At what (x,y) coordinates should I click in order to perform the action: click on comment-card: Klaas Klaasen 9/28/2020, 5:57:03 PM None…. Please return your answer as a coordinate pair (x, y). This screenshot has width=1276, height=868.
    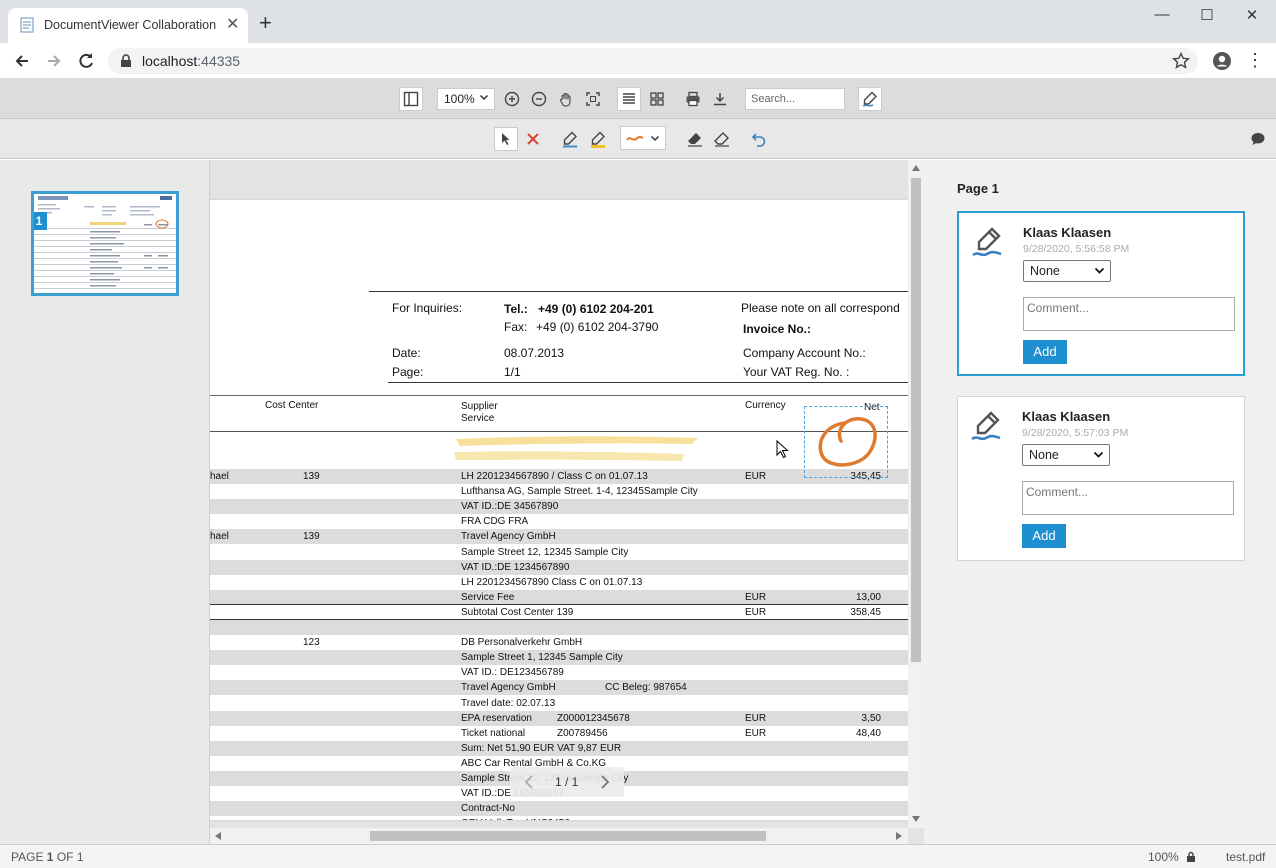
    Looking at the image, I should click on (1101, 478).